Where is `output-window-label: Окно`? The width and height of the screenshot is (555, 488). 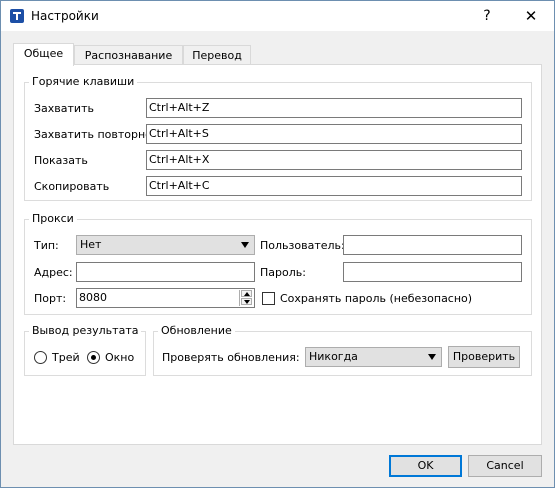 output-window-label: Окно is located at coordinates (120, 357).